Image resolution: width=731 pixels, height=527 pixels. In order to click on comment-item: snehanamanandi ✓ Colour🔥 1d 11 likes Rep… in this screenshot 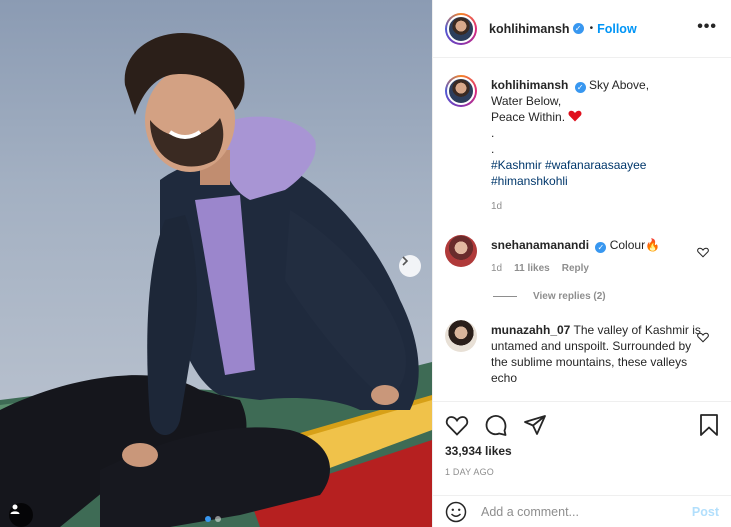, I will do `click(582, 256)`.